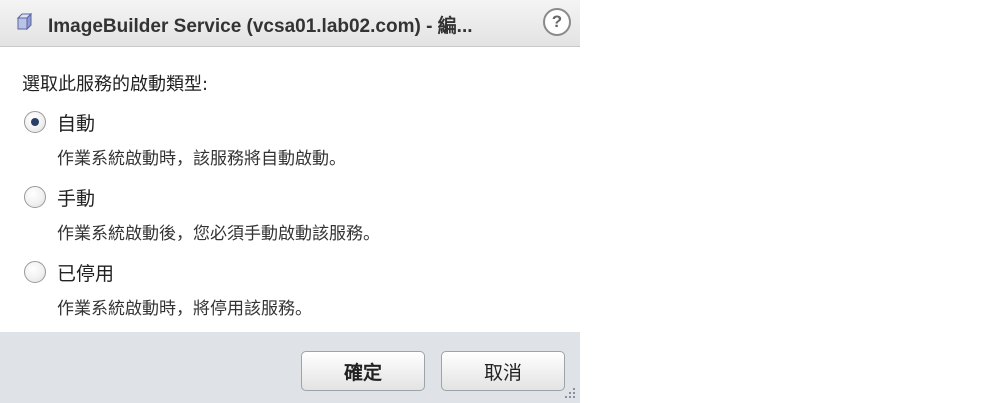 This screenshot has height=403, width=1000. I want to click on option-disabled-description: 作業系統啟動時，將停用該服務。, so click(184, 309).